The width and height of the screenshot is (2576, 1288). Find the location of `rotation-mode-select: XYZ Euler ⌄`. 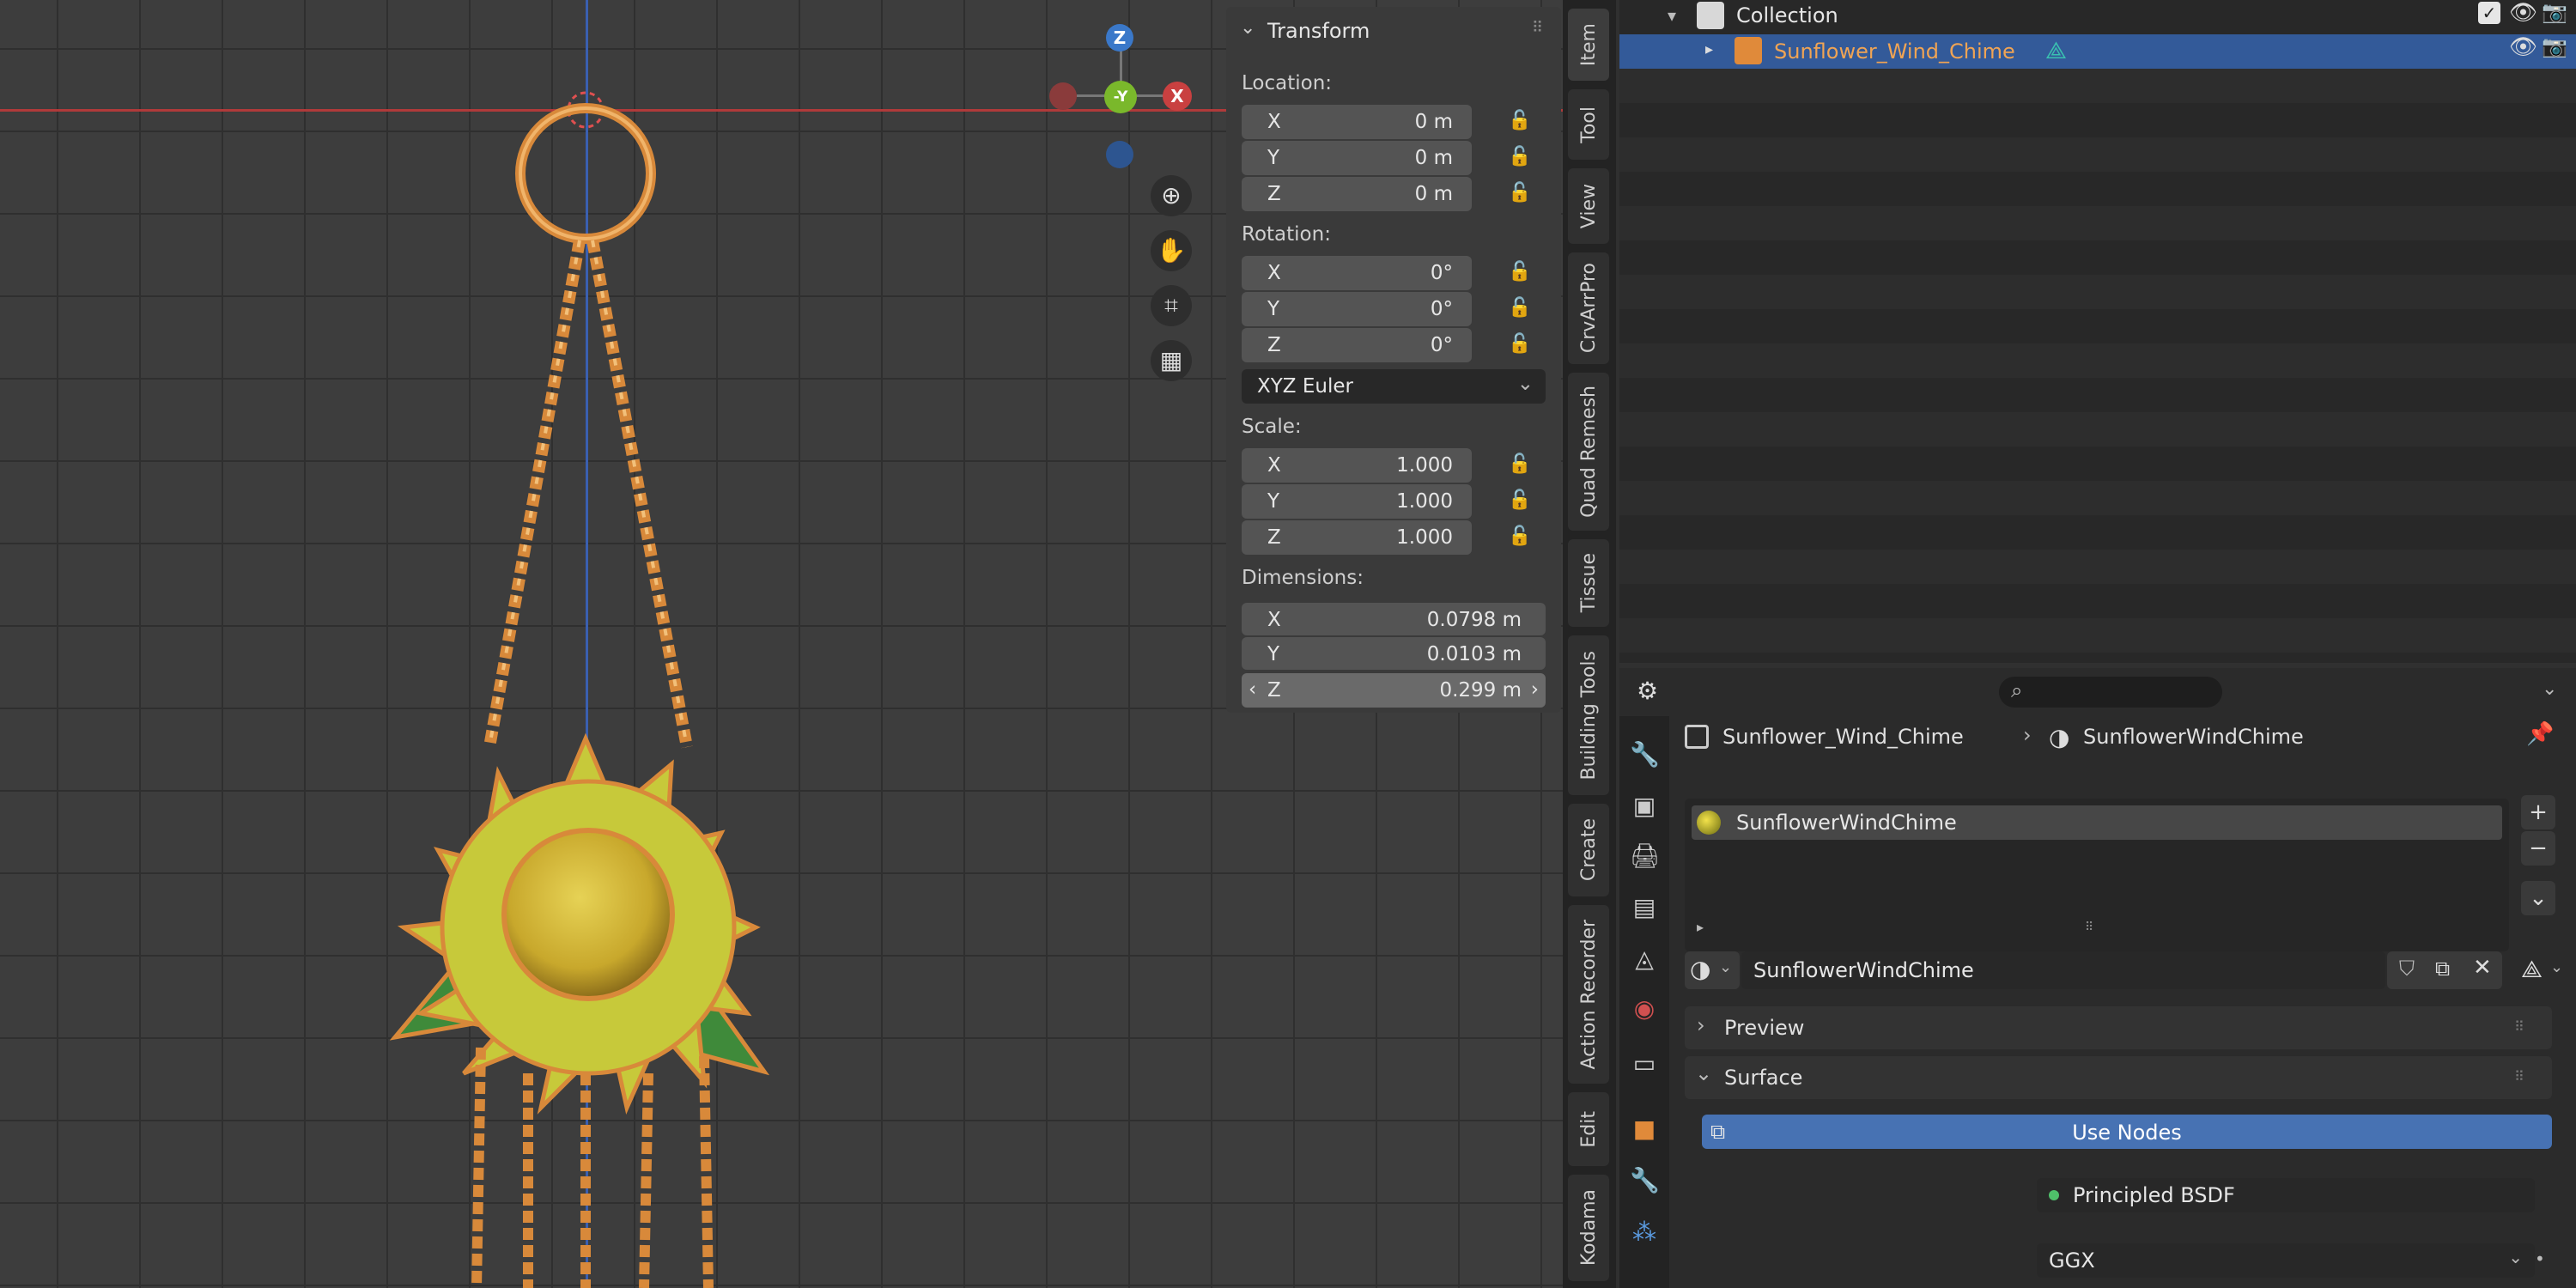

rotation-mode-select: XYZ Euler ⌄ is located at coordinates (1394, 387).